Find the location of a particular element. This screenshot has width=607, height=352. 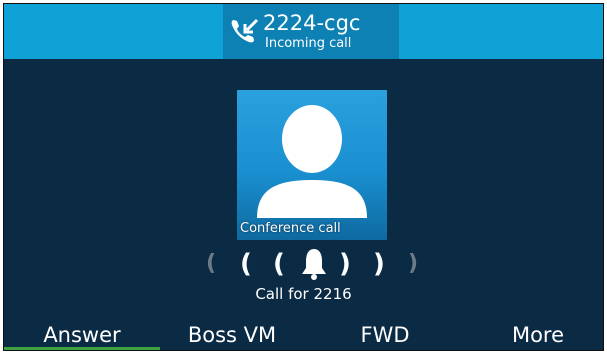

contact-label: Conference call is located at coordinates (290, 228).